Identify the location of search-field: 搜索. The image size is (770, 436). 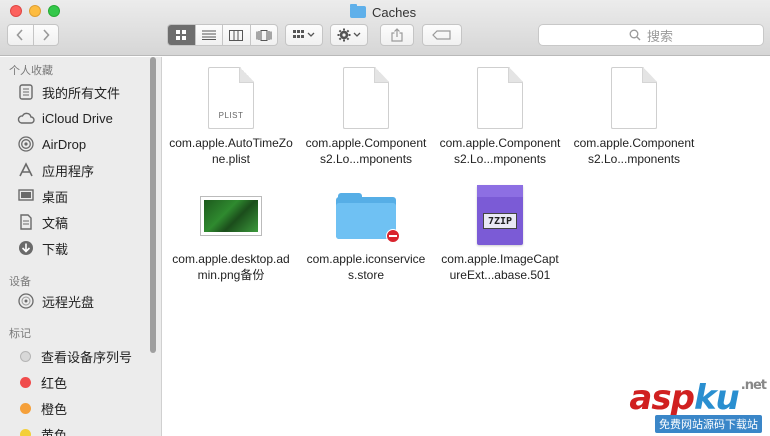
(651, 35).